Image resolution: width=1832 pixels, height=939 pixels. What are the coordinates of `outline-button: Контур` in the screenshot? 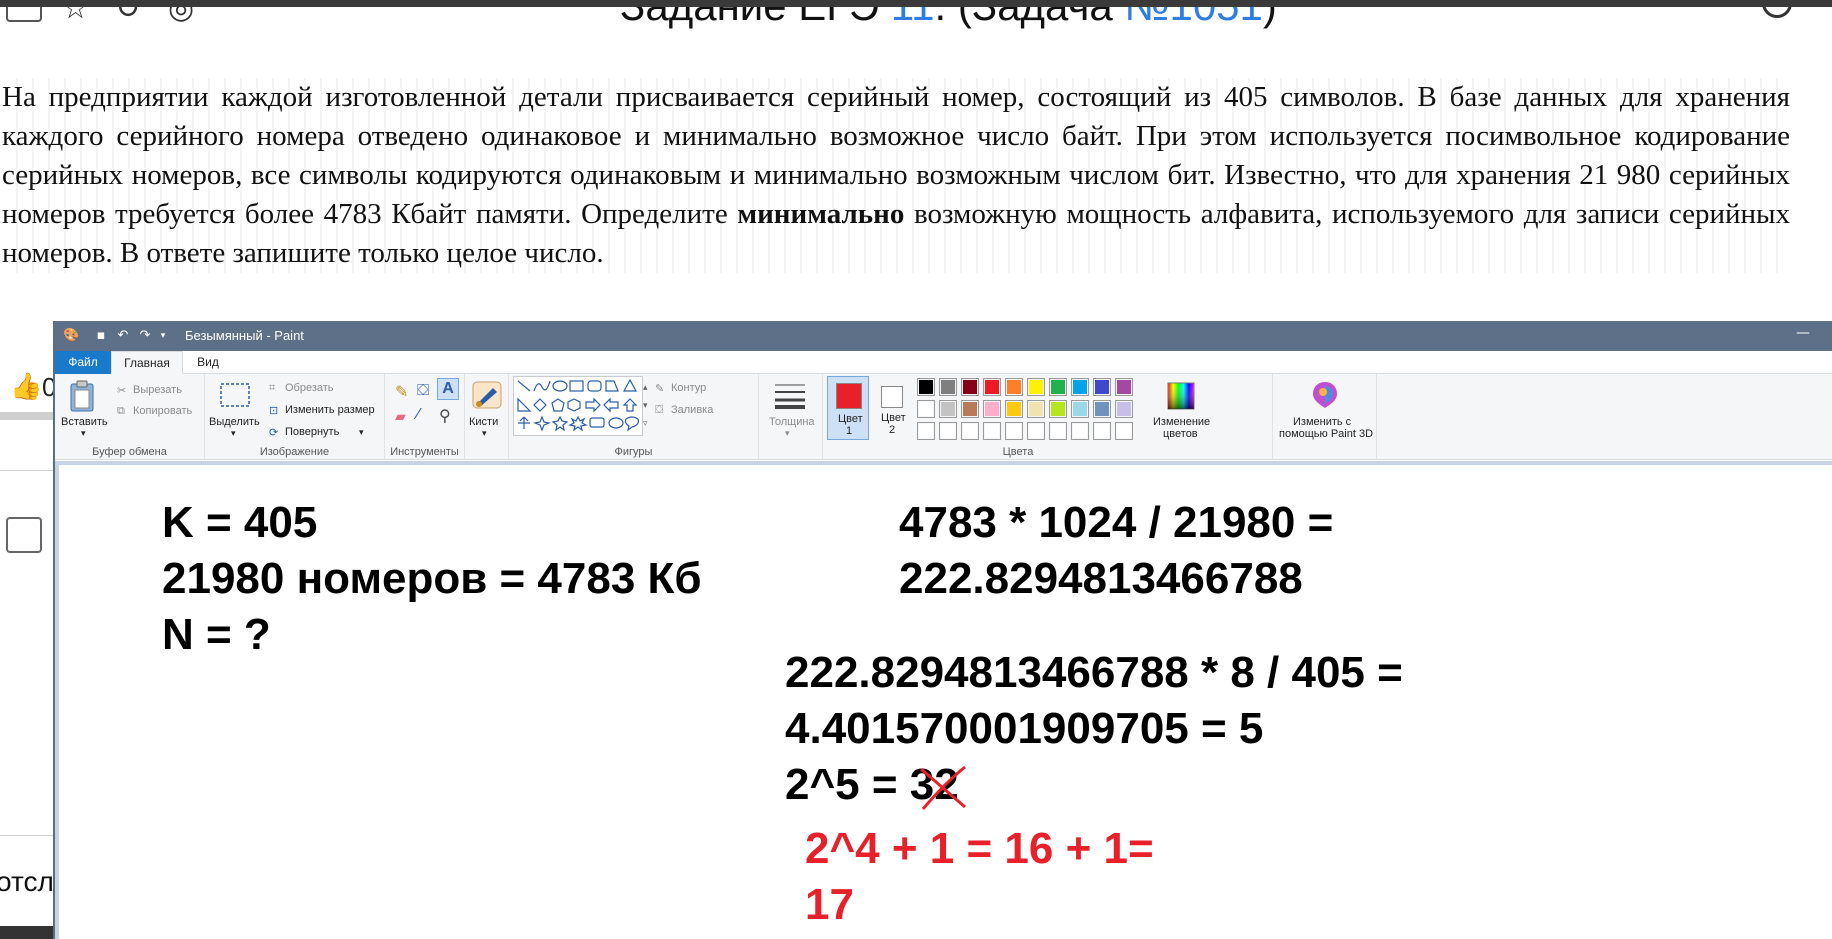 It's located at (688, 388).